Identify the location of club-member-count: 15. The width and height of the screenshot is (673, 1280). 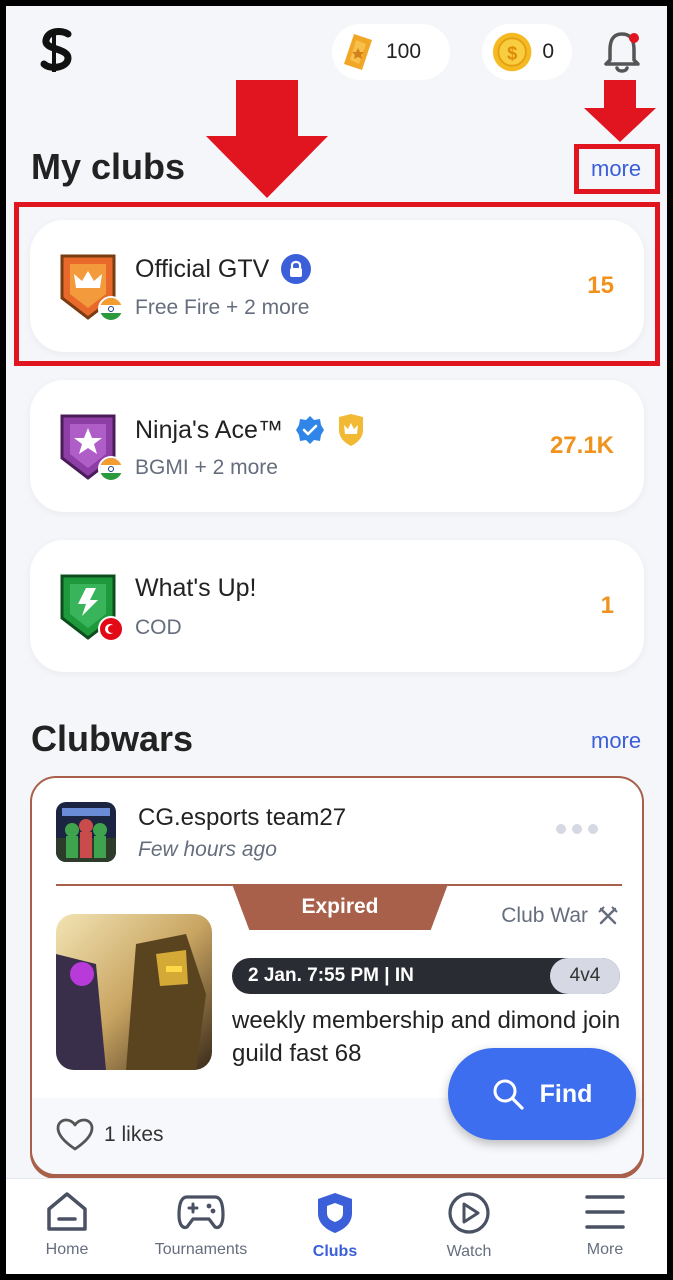
(600, 285).